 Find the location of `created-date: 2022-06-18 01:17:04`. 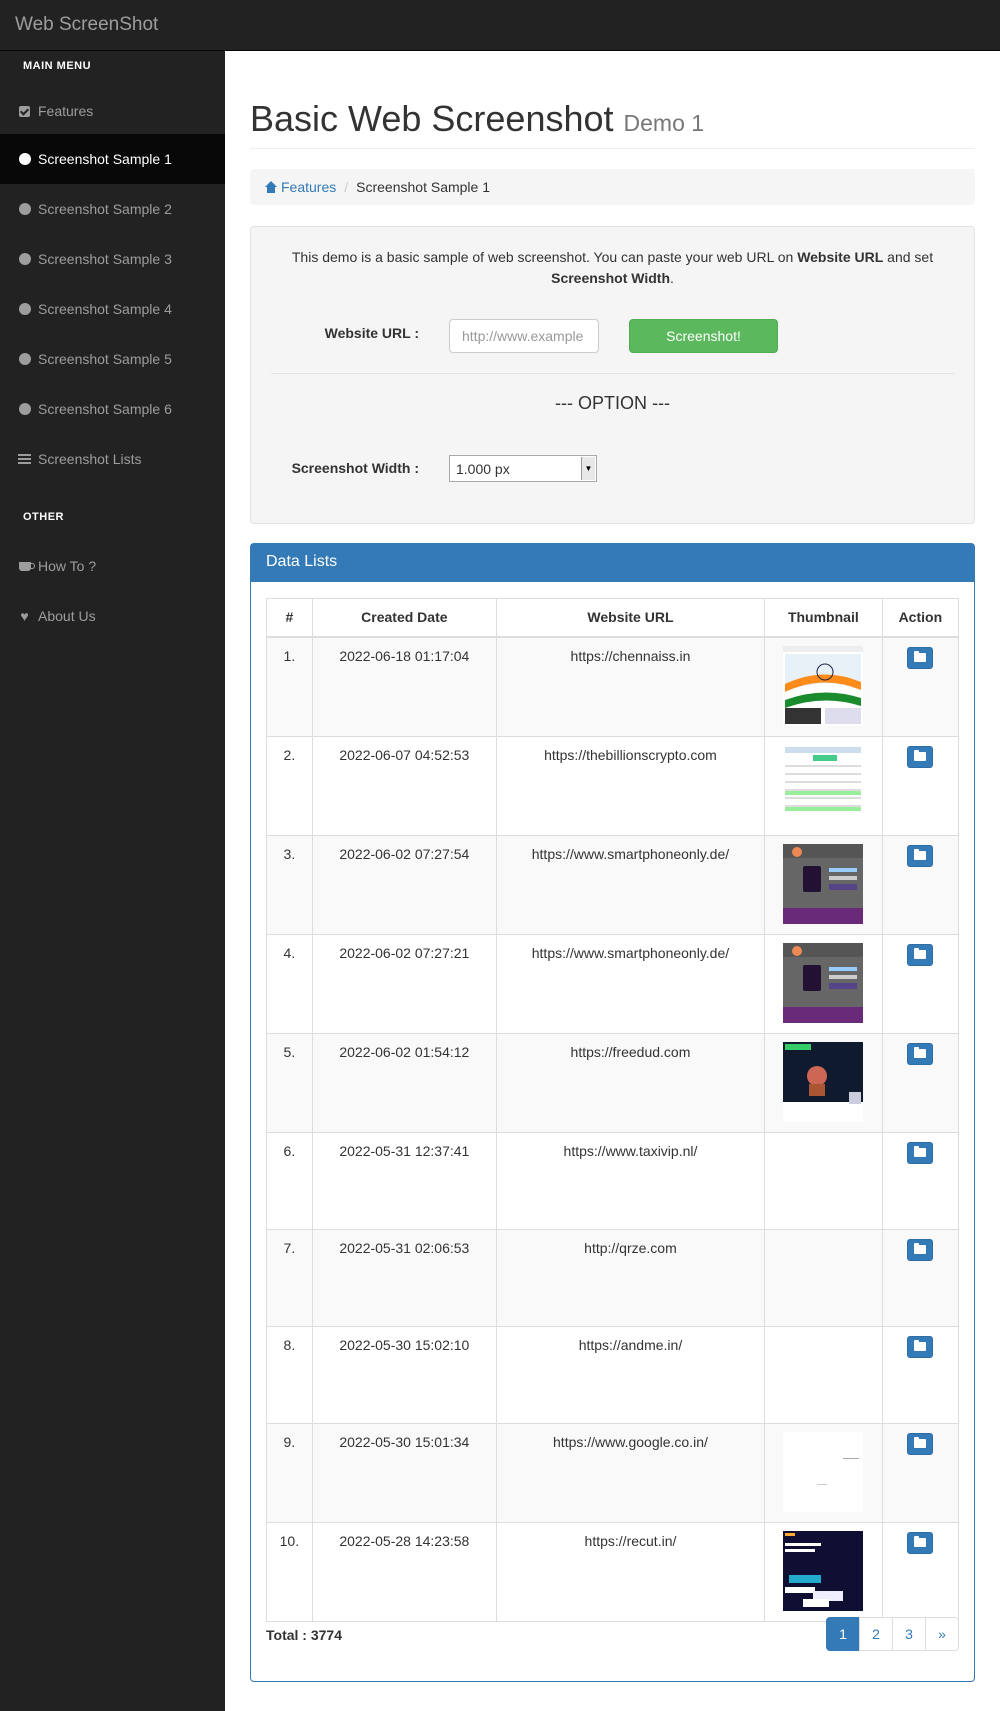

created-date: 2022-06-18 01:17:04 is located at coordinates (404, 686).